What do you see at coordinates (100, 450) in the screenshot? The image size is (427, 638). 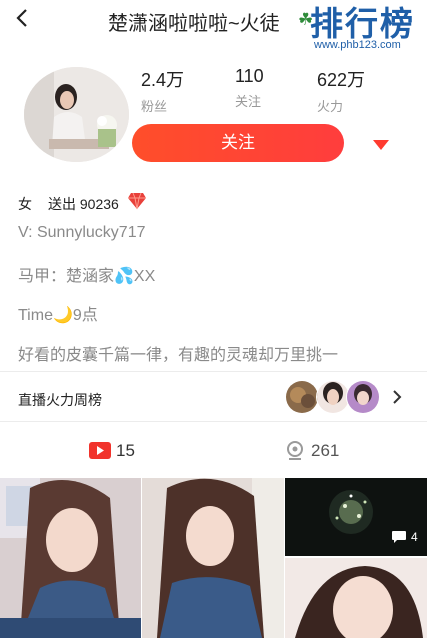 I see `play-video-icon` at bounding box center [100, 450].